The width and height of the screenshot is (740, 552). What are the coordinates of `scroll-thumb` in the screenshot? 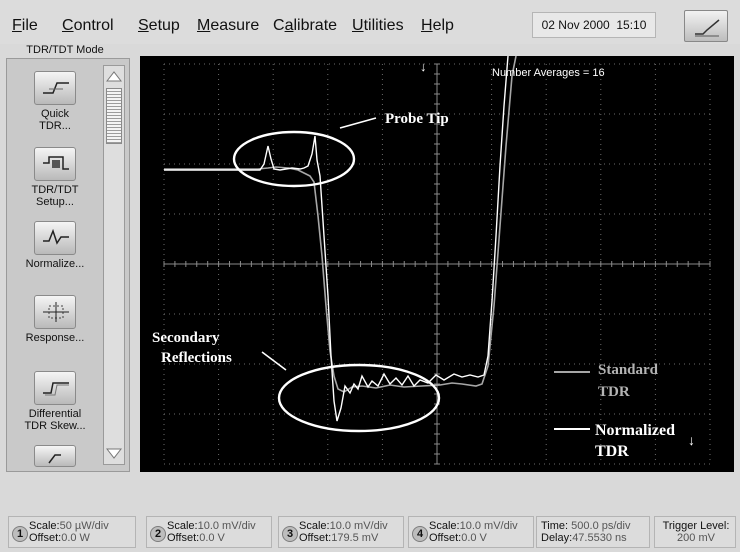 It's located at (114, 116).